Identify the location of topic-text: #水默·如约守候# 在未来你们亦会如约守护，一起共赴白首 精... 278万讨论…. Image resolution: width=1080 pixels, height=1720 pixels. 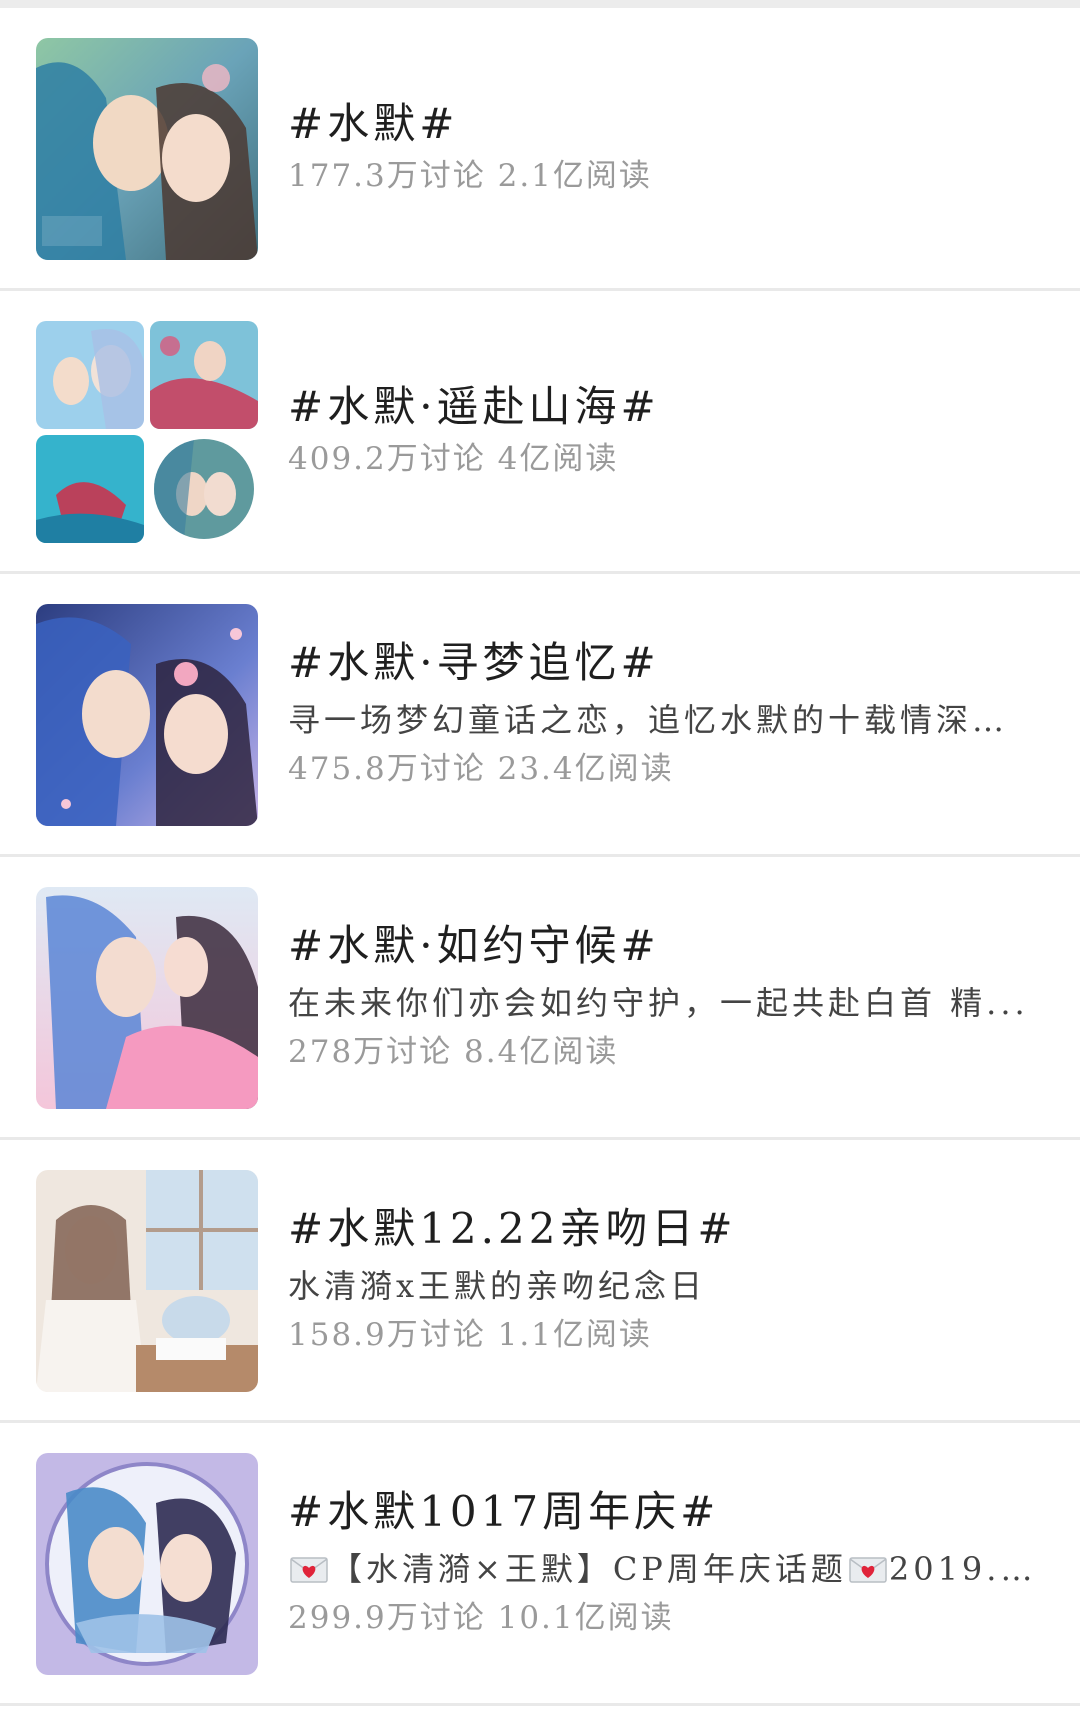
(664, 997).